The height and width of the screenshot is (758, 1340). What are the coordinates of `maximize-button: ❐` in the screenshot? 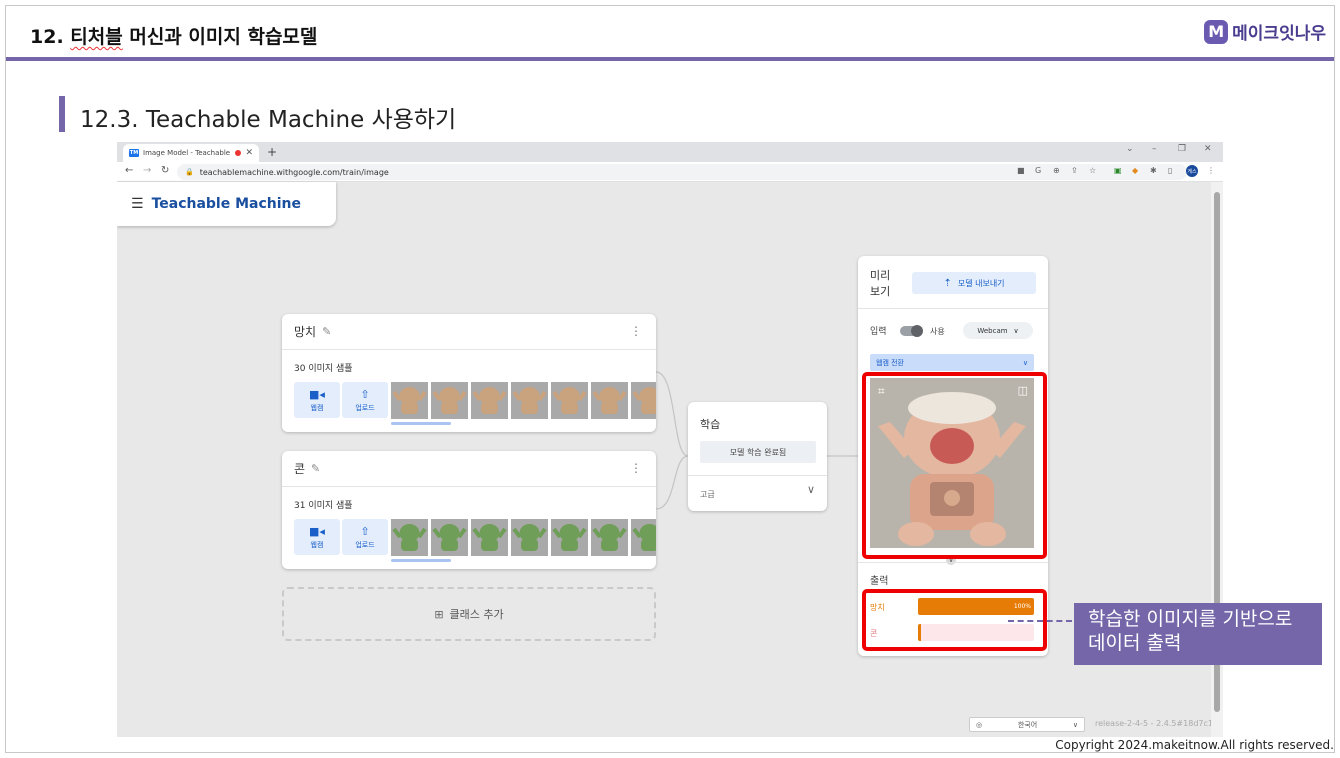 It's located at (1182, 149).